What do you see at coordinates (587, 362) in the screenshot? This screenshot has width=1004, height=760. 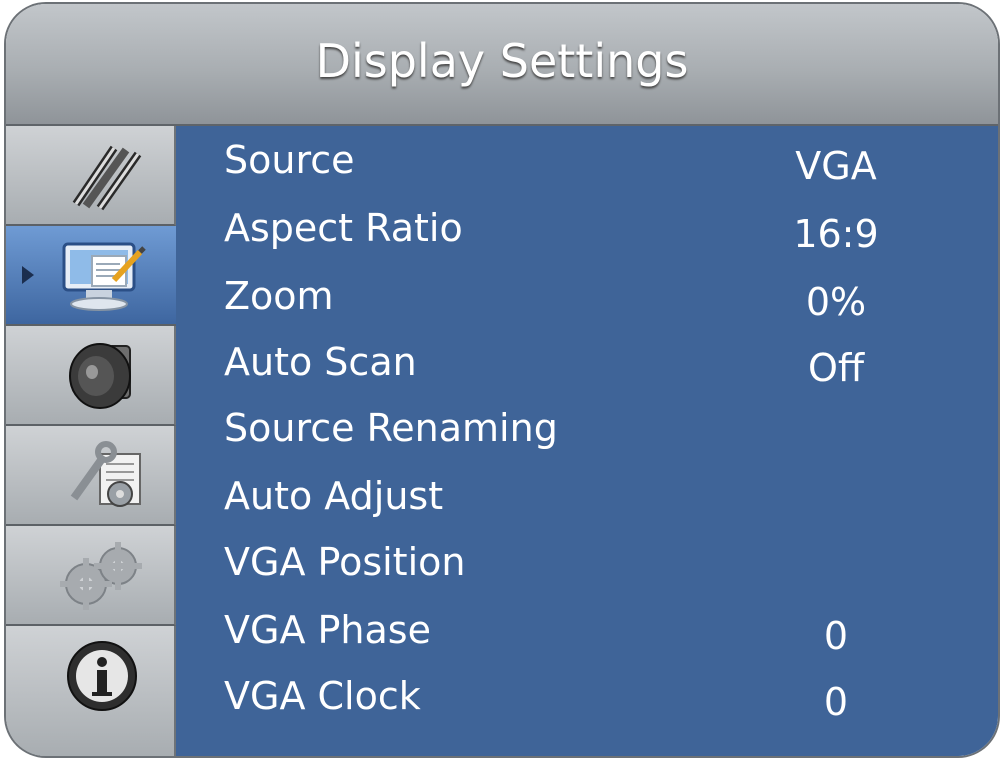 I see `menu-row-auto-scan: Auto Scan Off` at bounding box center [587, 362].